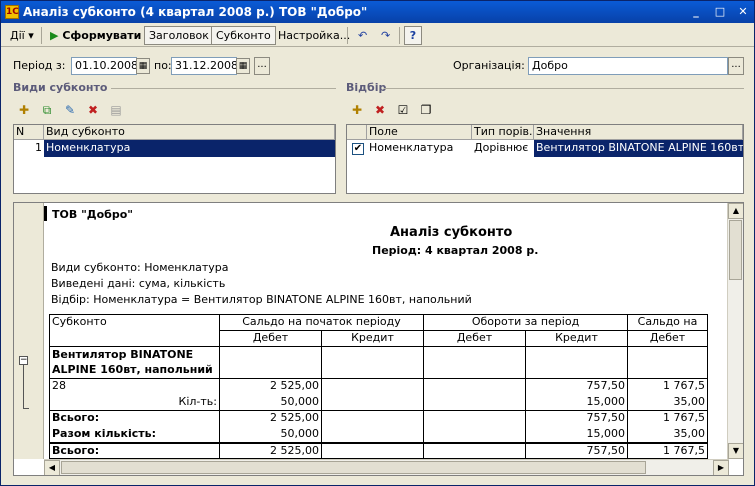 The image size is (755, 486). Describe the element at coordinates (134, 450) in the screenshot. I see `grand-total-label: Всього:` at that location.